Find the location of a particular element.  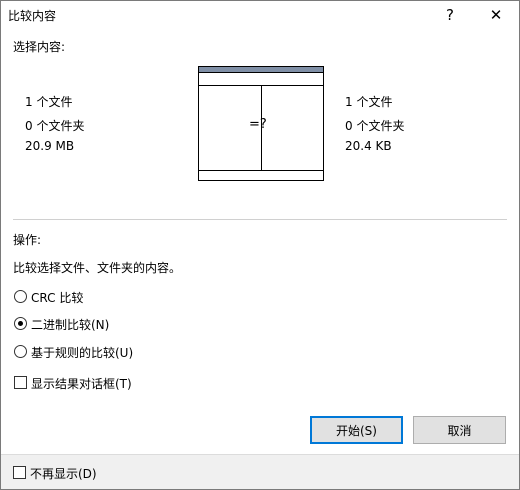

preview-compare-symbol: =? is located at coordinates (258, 124).